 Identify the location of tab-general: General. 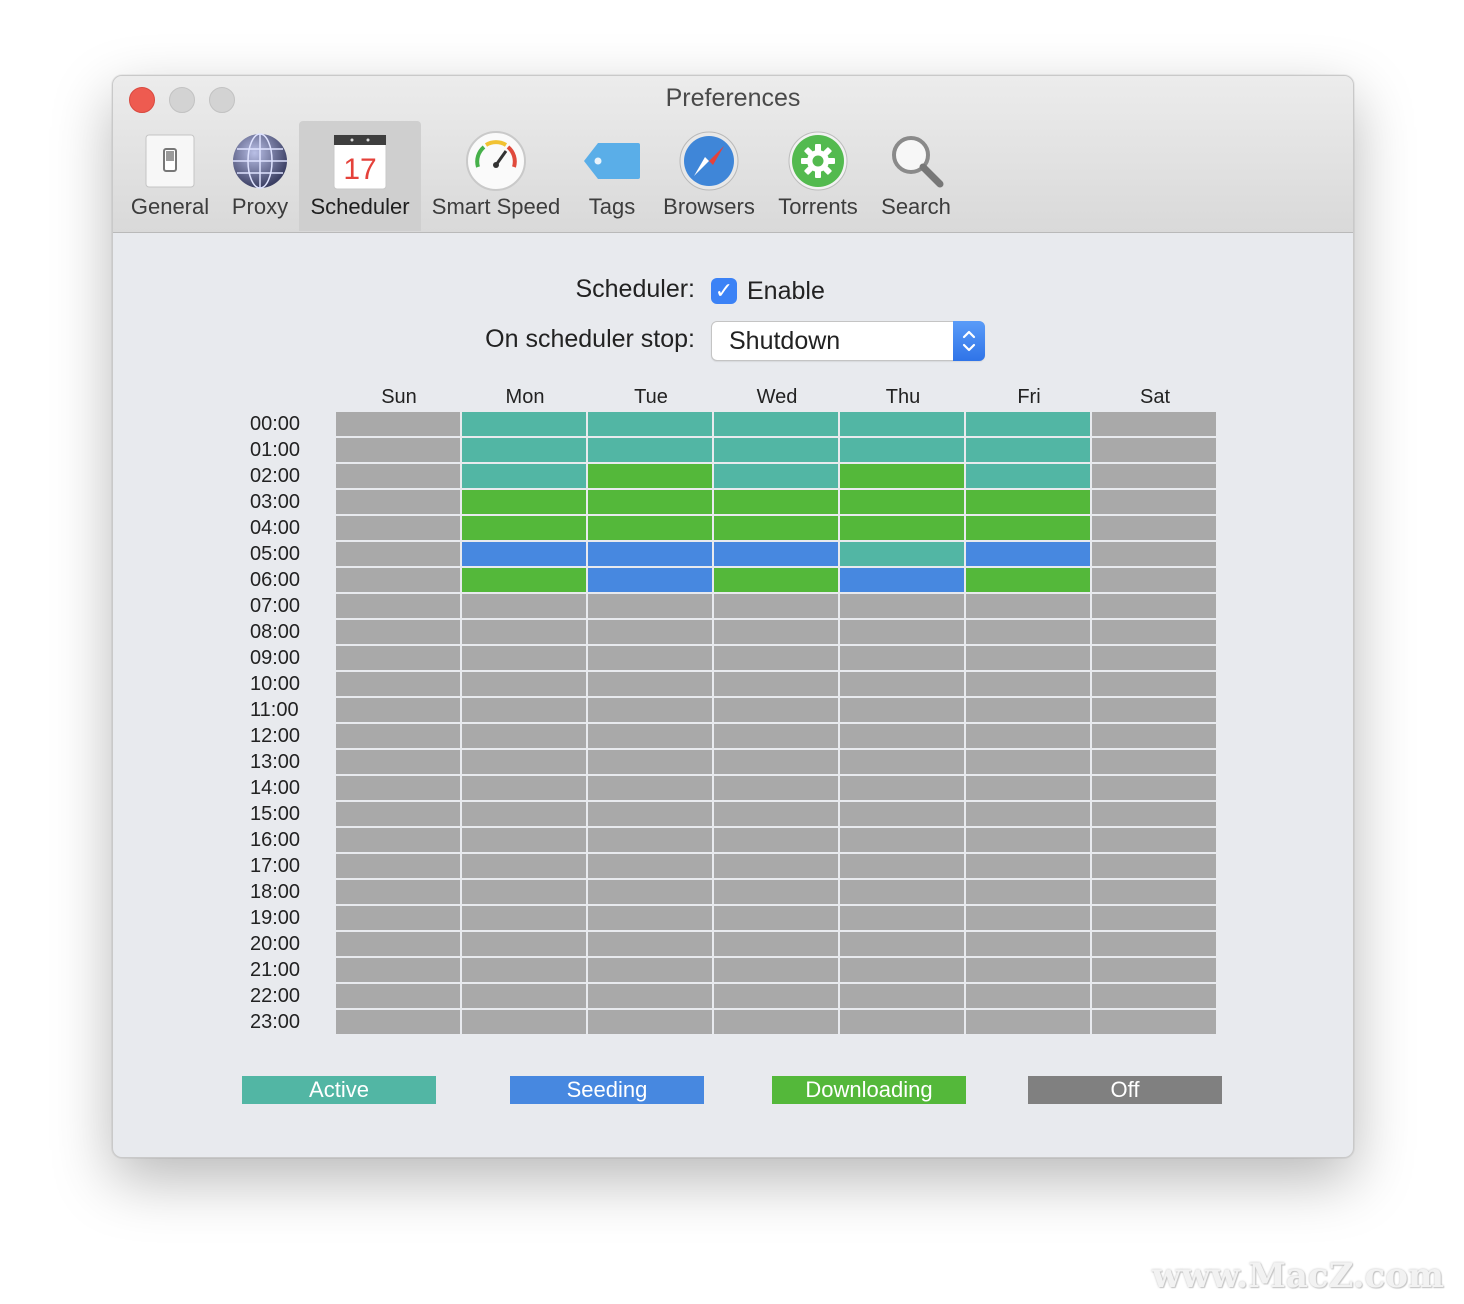
(170, 176).